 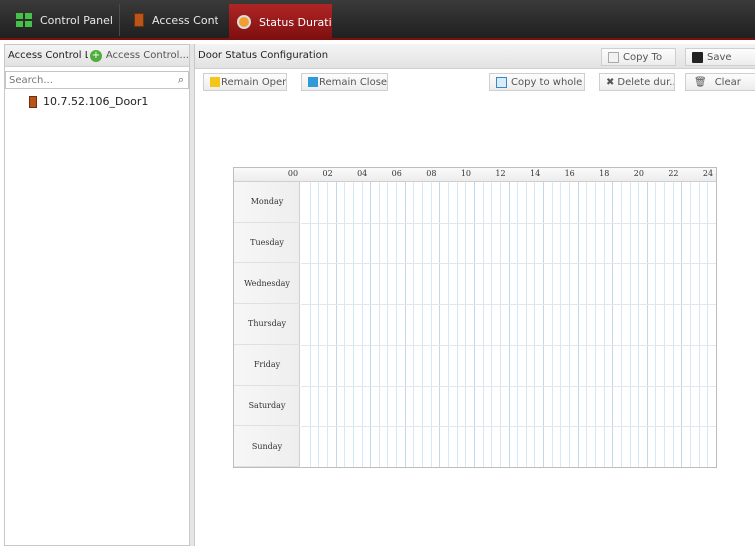 I want to click on hour-label: 14, so click(x=535, y=173).